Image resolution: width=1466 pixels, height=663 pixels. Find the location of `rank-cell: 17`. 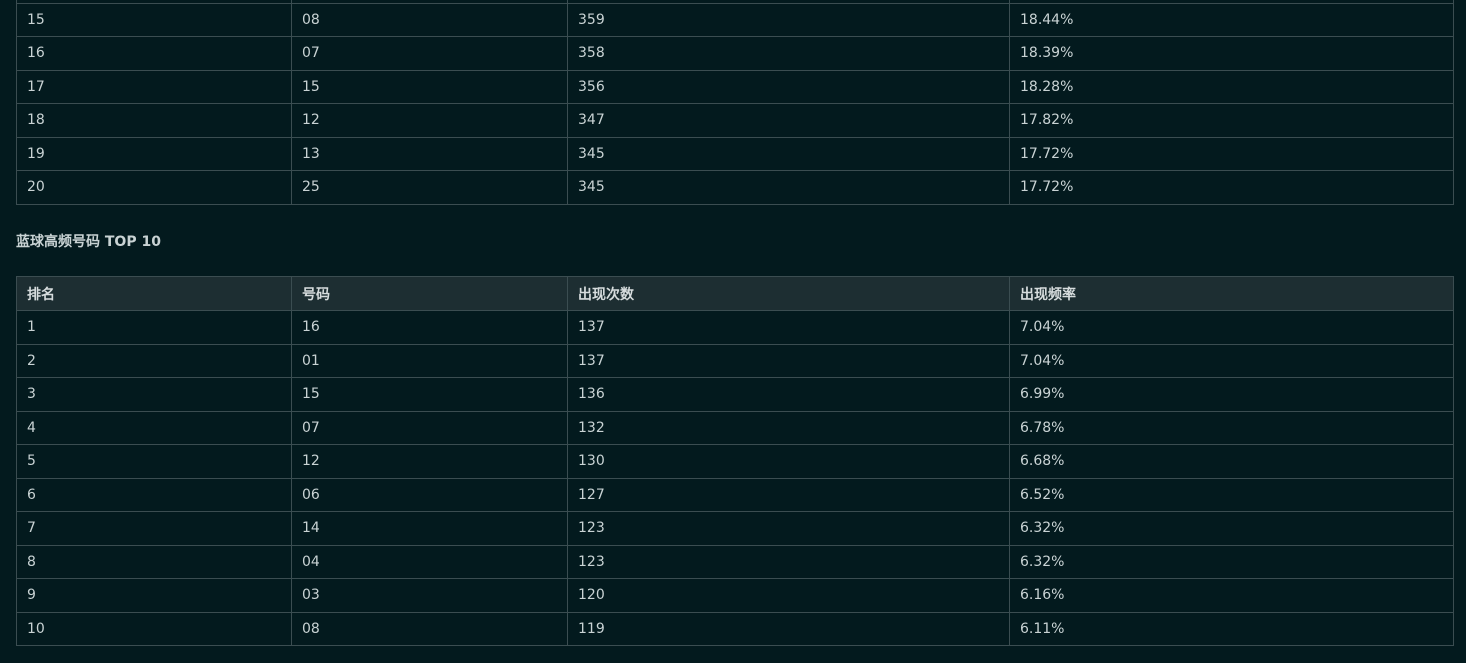

rank-cell: 17 is located at coordinates (154, 86).